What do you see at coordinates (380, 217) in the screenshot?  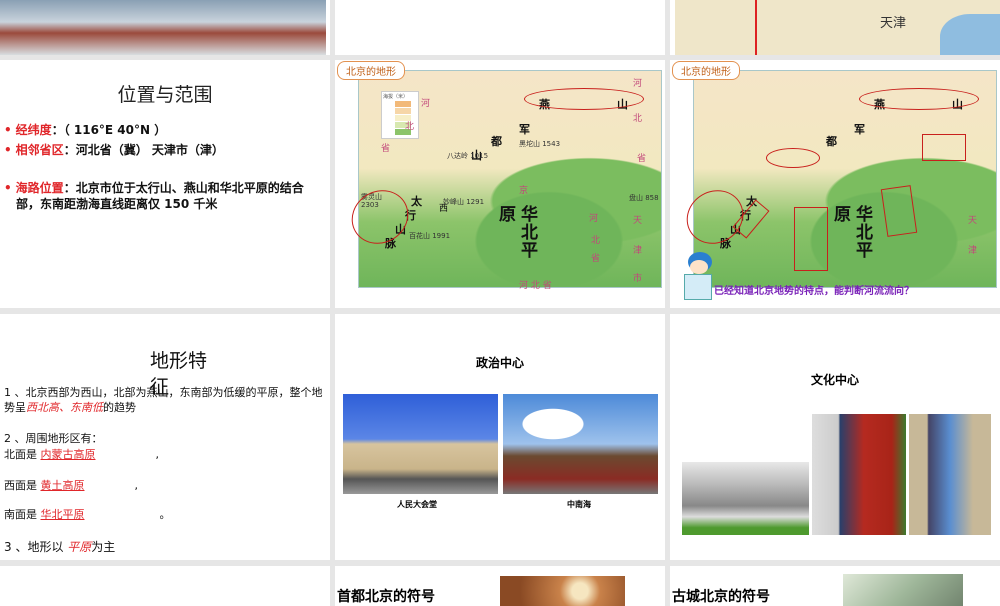 I see `taihang-circle` at bounding box center [380, 217].